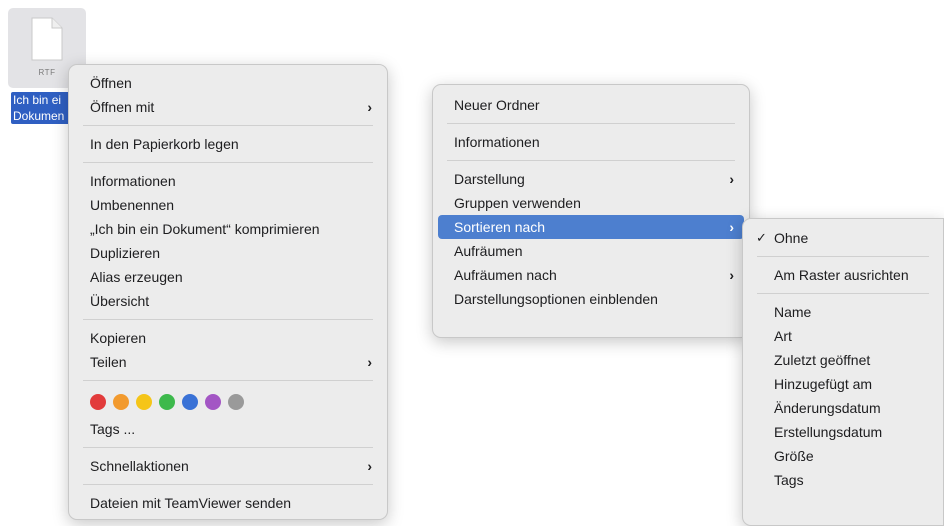  Describe the element at coordinates (98, 402) in the screenshot. I see `tag-red-dot` at that location.